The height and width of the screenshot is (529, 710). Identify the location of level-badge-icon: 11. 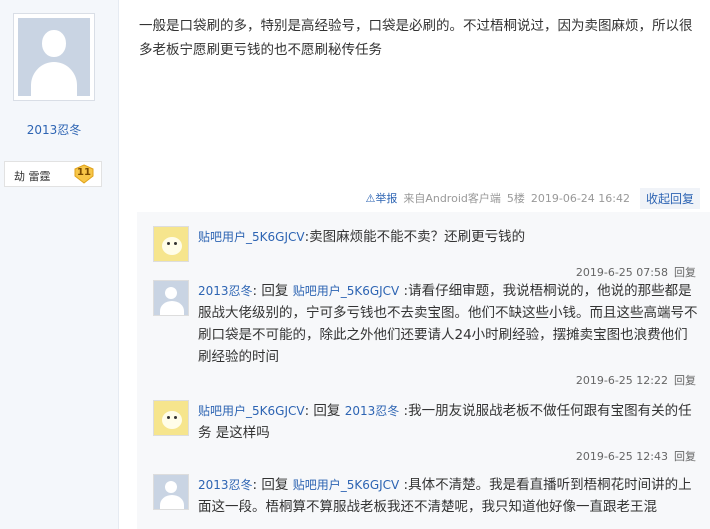
(84, 174).